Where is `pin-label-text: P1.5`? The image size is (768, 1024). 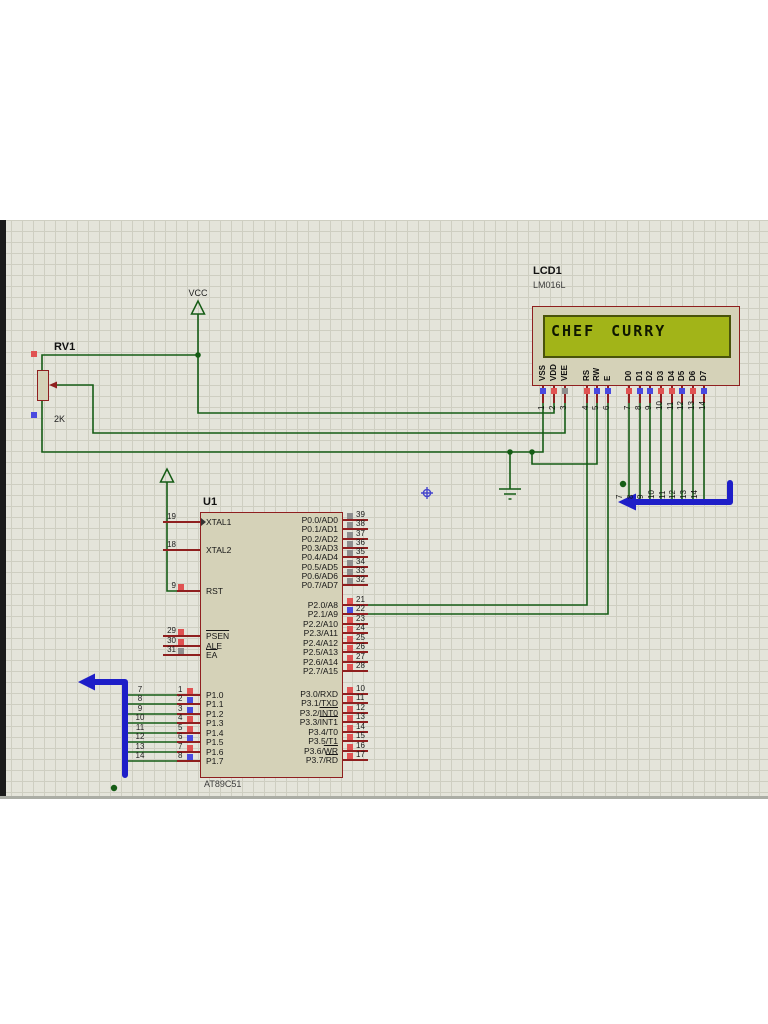 pin-label-text: P1.5 is located at coordinates (215, 742).